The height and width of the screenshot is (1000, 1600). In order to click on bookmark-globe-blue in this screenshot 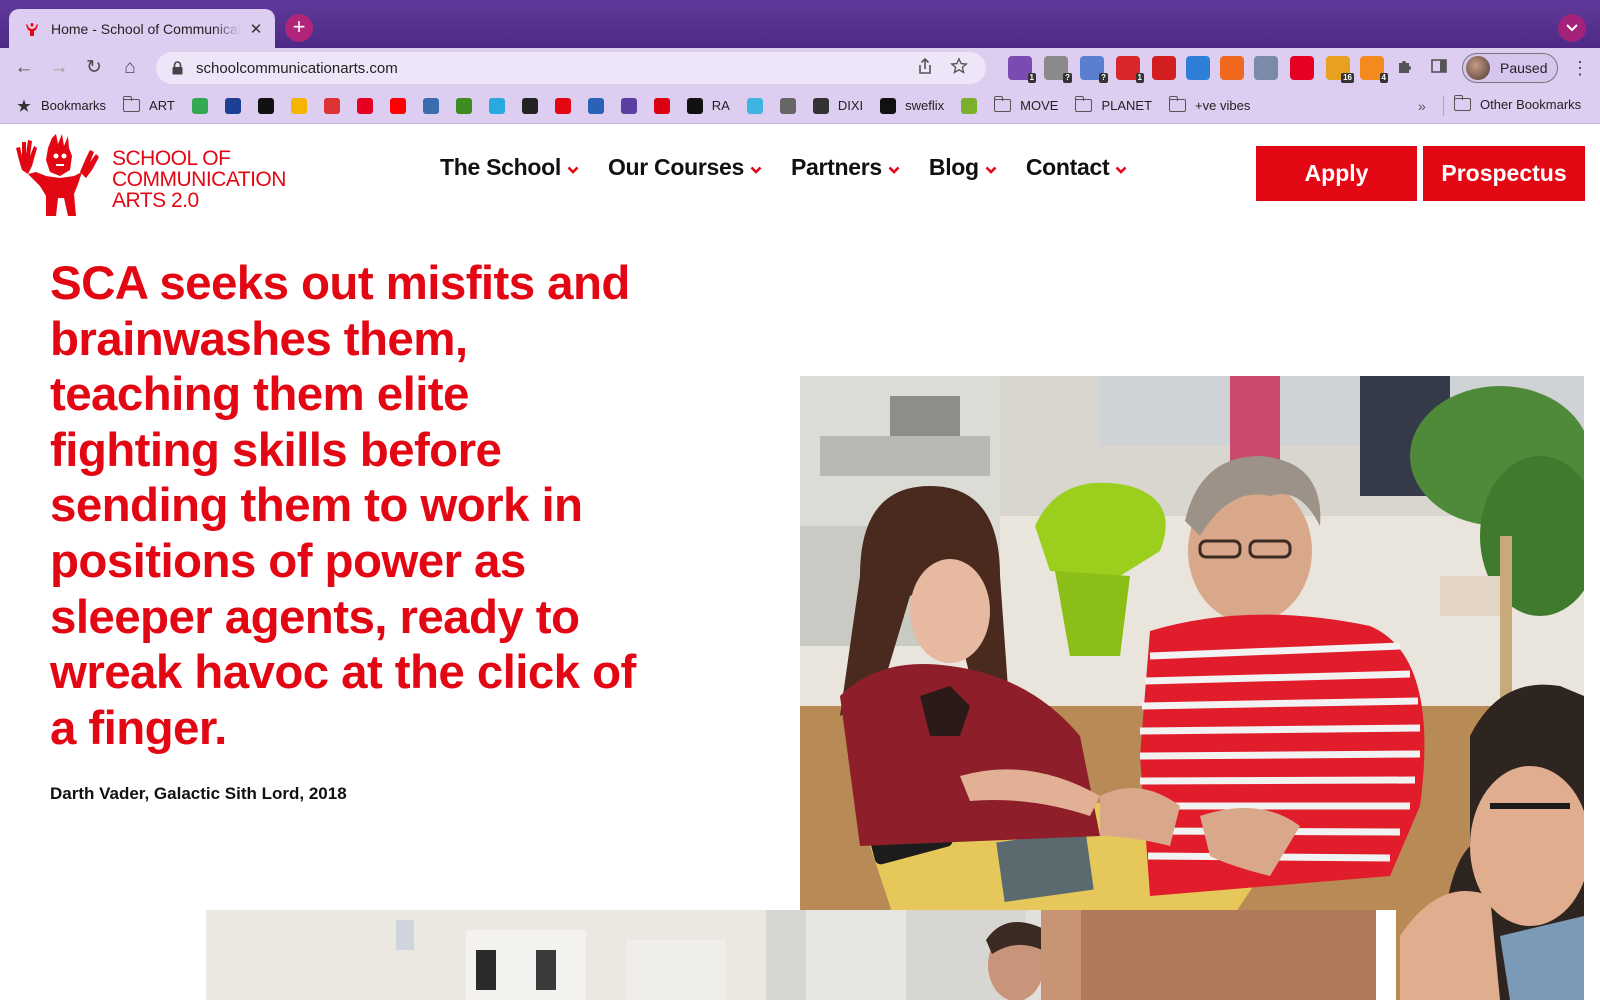, I will do `click(595, 105)`.